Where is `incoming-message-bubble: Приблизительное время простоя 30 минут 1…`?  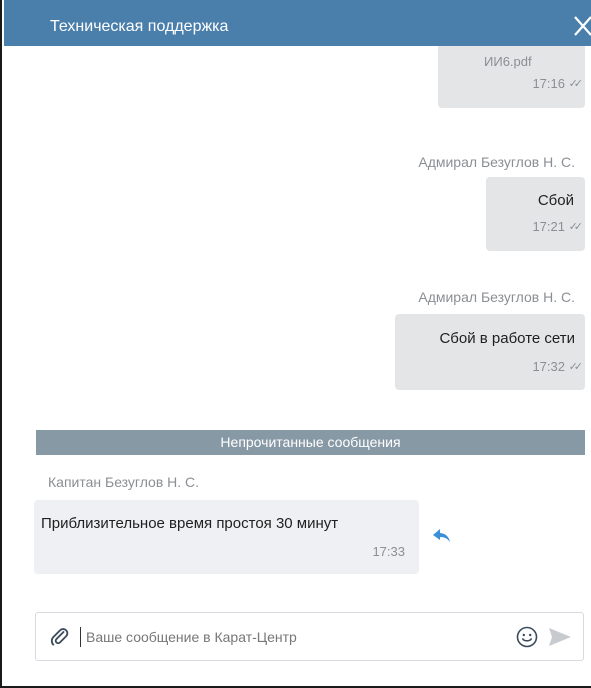 incoming-message-bubble: Приблизительное время простоя 30 минут 1… is located at coordinates (226, 537).